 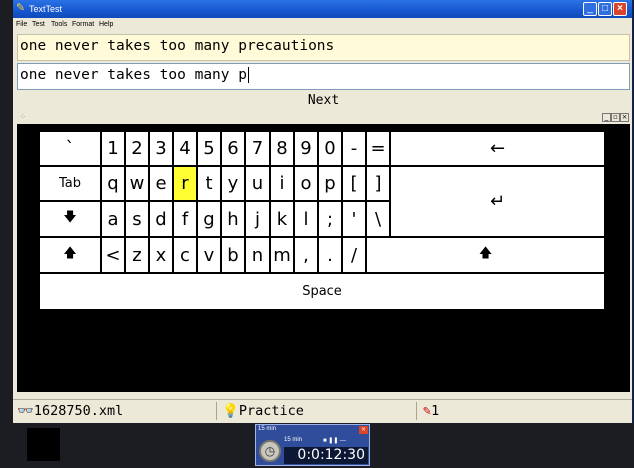 What do you see at coordinates (70, 255) in the screenshot?
I see `key-shift-left: 🡅` at bounding box center [70, 255].